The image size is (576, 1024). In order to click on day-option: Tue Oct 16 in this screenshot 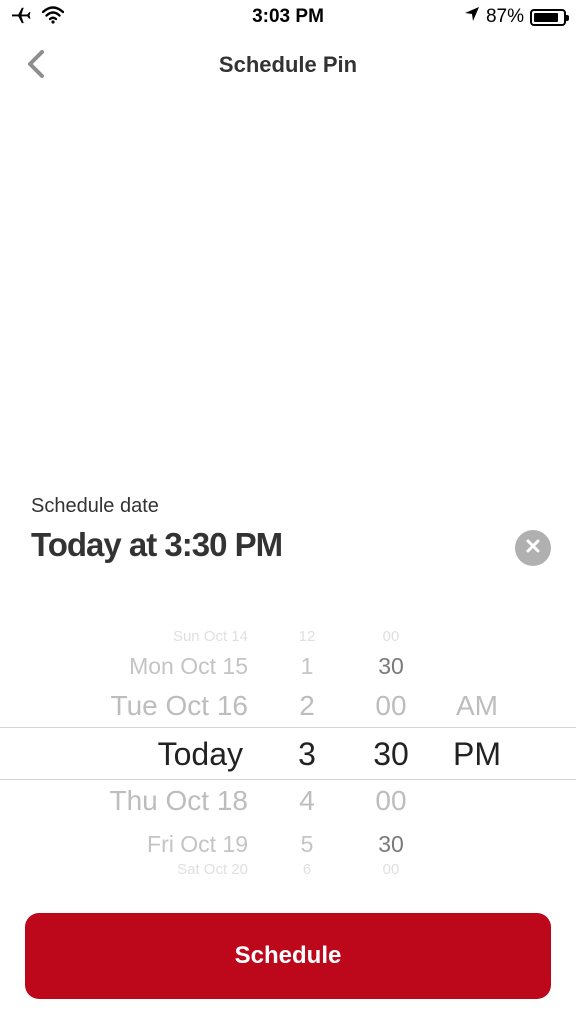, I will do `click(179, 706)`.